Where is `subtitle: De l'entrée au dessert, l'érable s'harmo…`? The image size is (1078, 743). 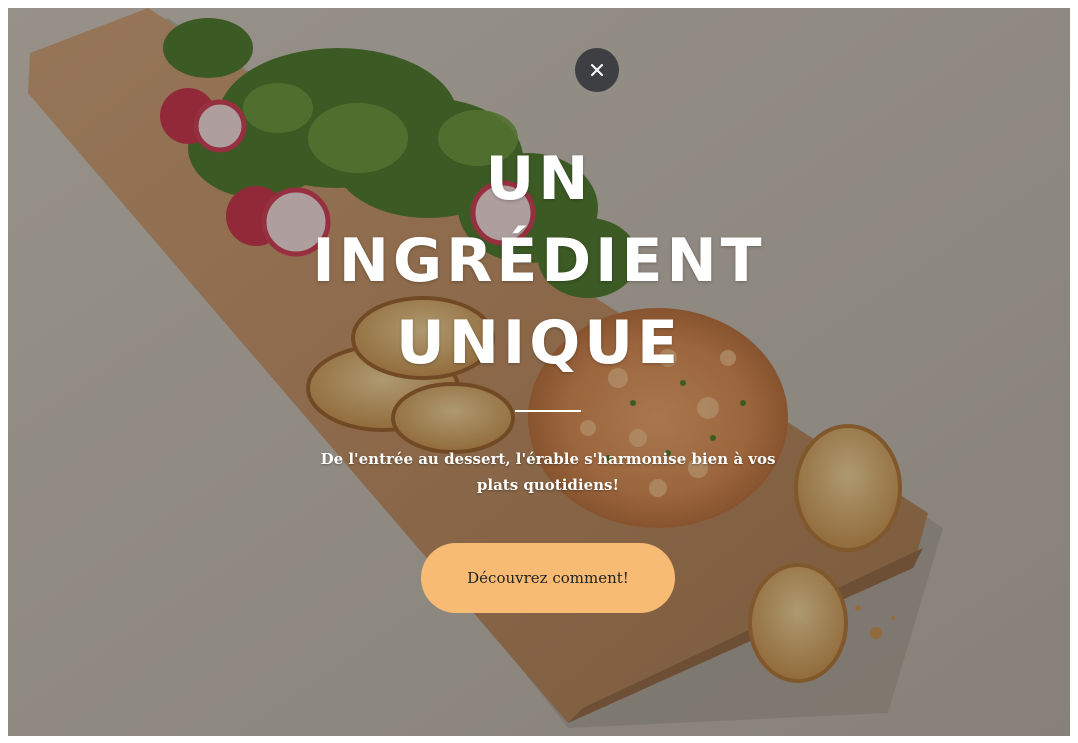
subtitle: De l'entrée au dessert, l'érable s'harmo… is located at coordinates (548, 472).